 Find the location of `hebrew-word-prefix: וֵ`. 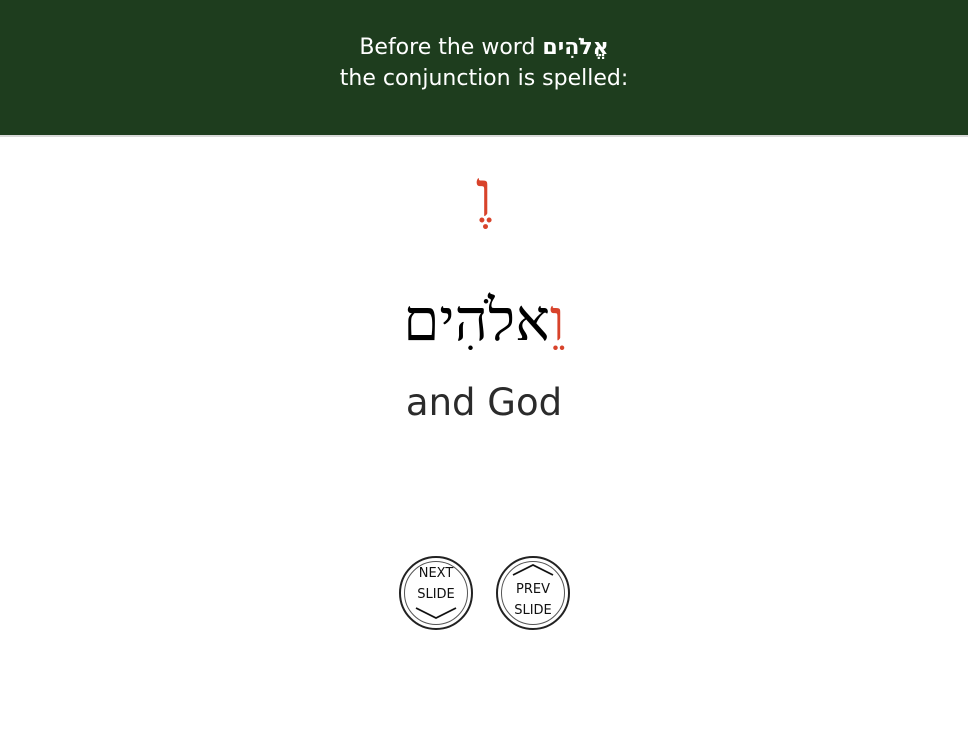

hebrew-word-prefix: וֵ is located at coordinates (557, 320).